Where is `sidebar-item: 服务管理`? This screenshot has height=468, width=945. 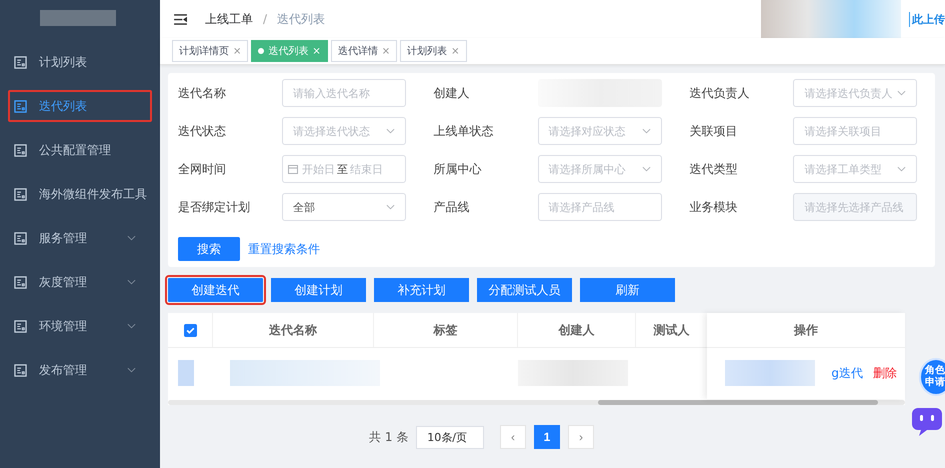 sidebar-item: 服务管理 is located at coordinates (80, 238).